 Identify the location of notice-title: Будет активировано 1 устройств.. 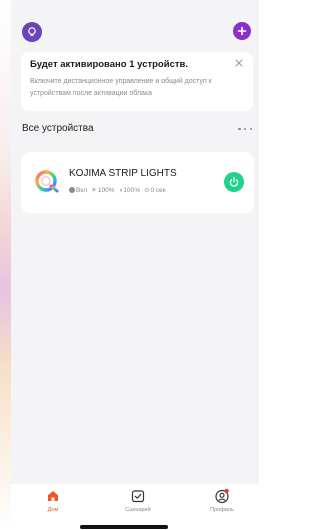
(109, 64).